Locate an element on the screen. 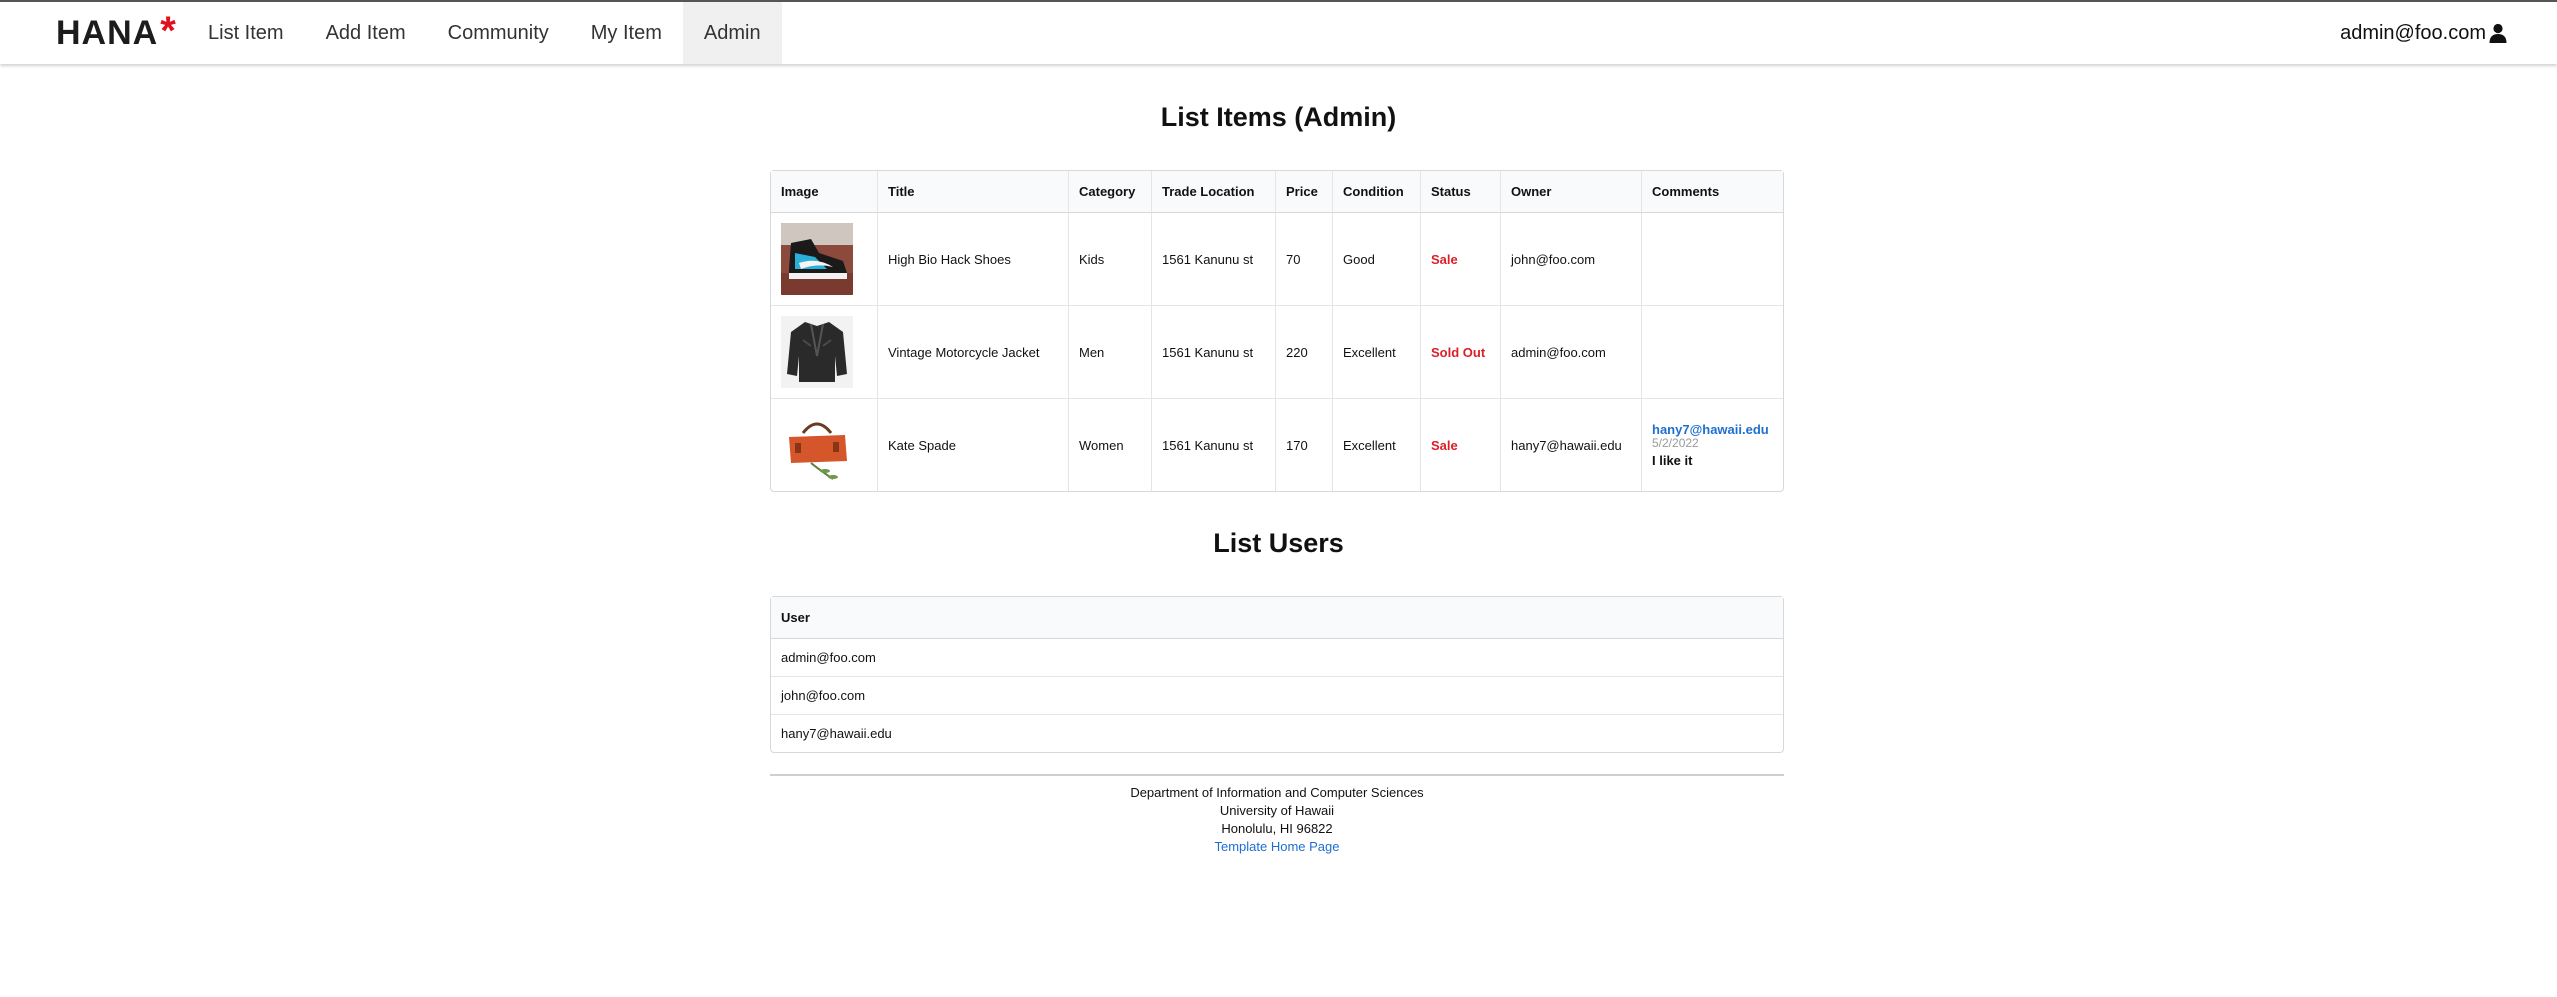  col-header-owner: Owner is located at coordinates (1570, 192).